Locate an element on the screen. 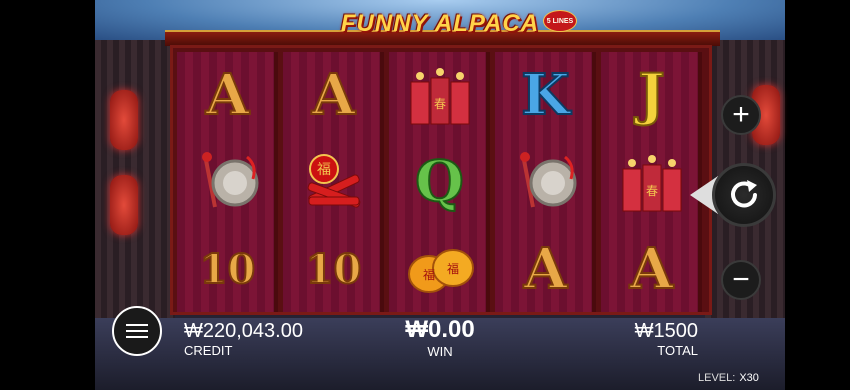 The height and width of the screenshot is (390, 850). letter-symbol-j: J is located at coordinates (651, 95).